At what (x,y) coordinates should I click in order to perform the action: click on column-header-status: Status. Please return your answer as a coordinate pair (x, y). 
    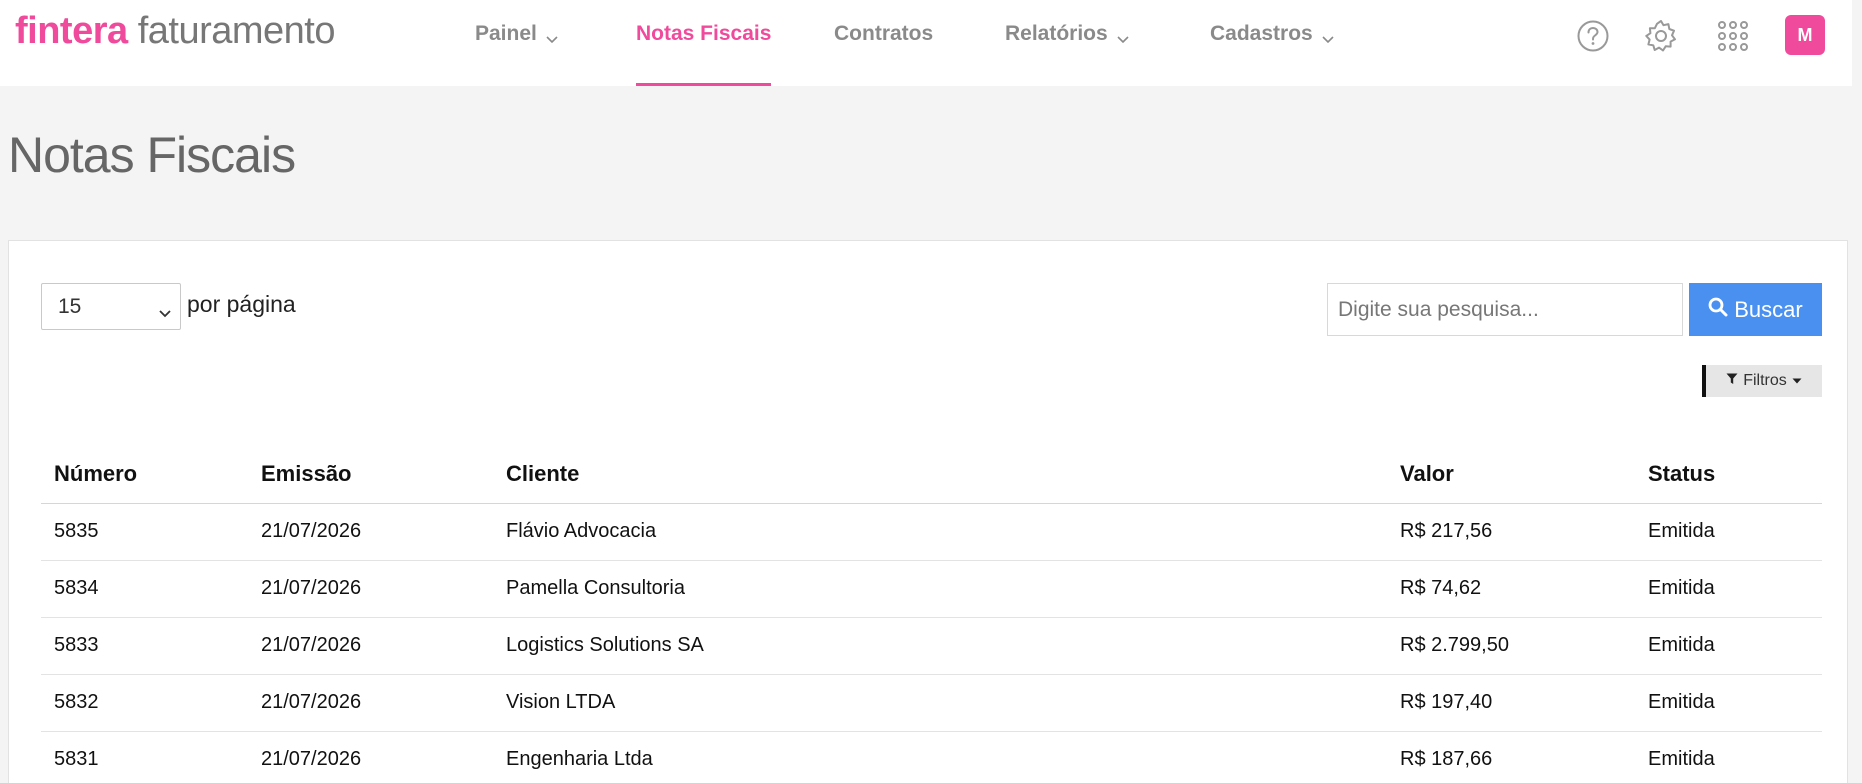
    Looking at the image, I should click on (1728, 475).